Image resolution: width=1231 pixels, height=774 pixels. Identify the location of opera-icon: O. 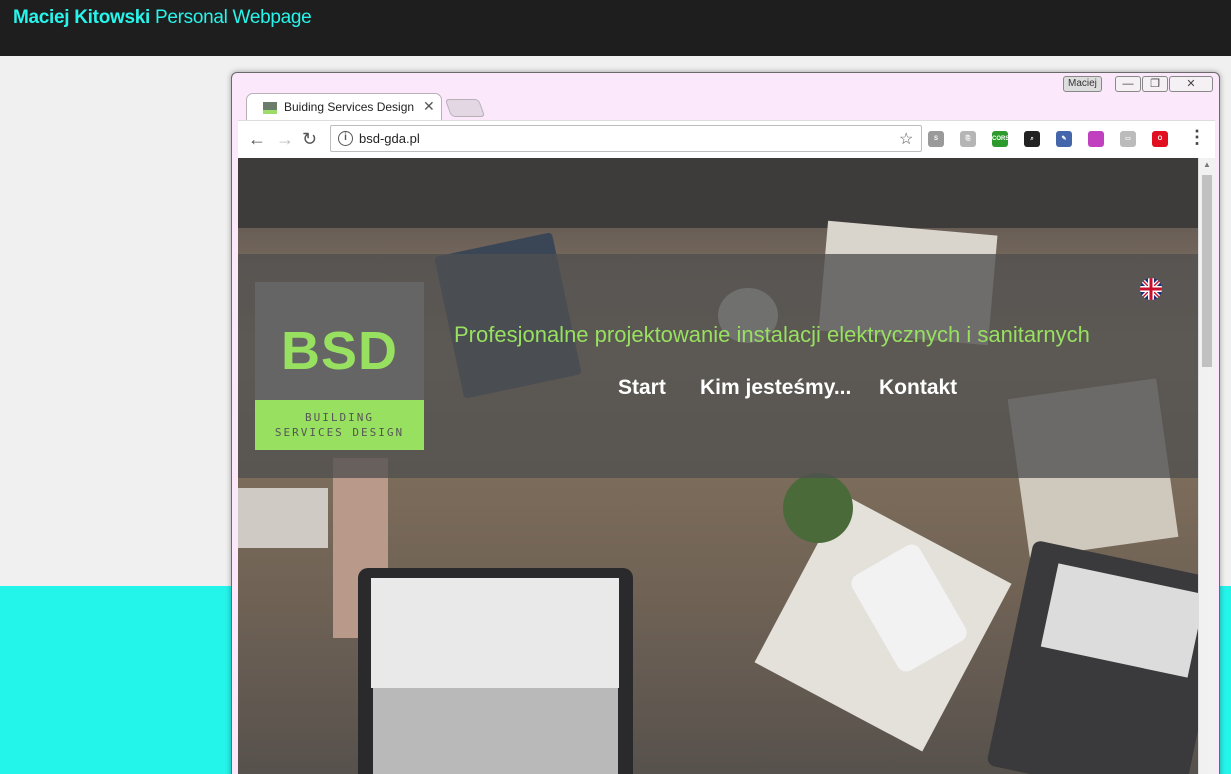
(1160, 139).